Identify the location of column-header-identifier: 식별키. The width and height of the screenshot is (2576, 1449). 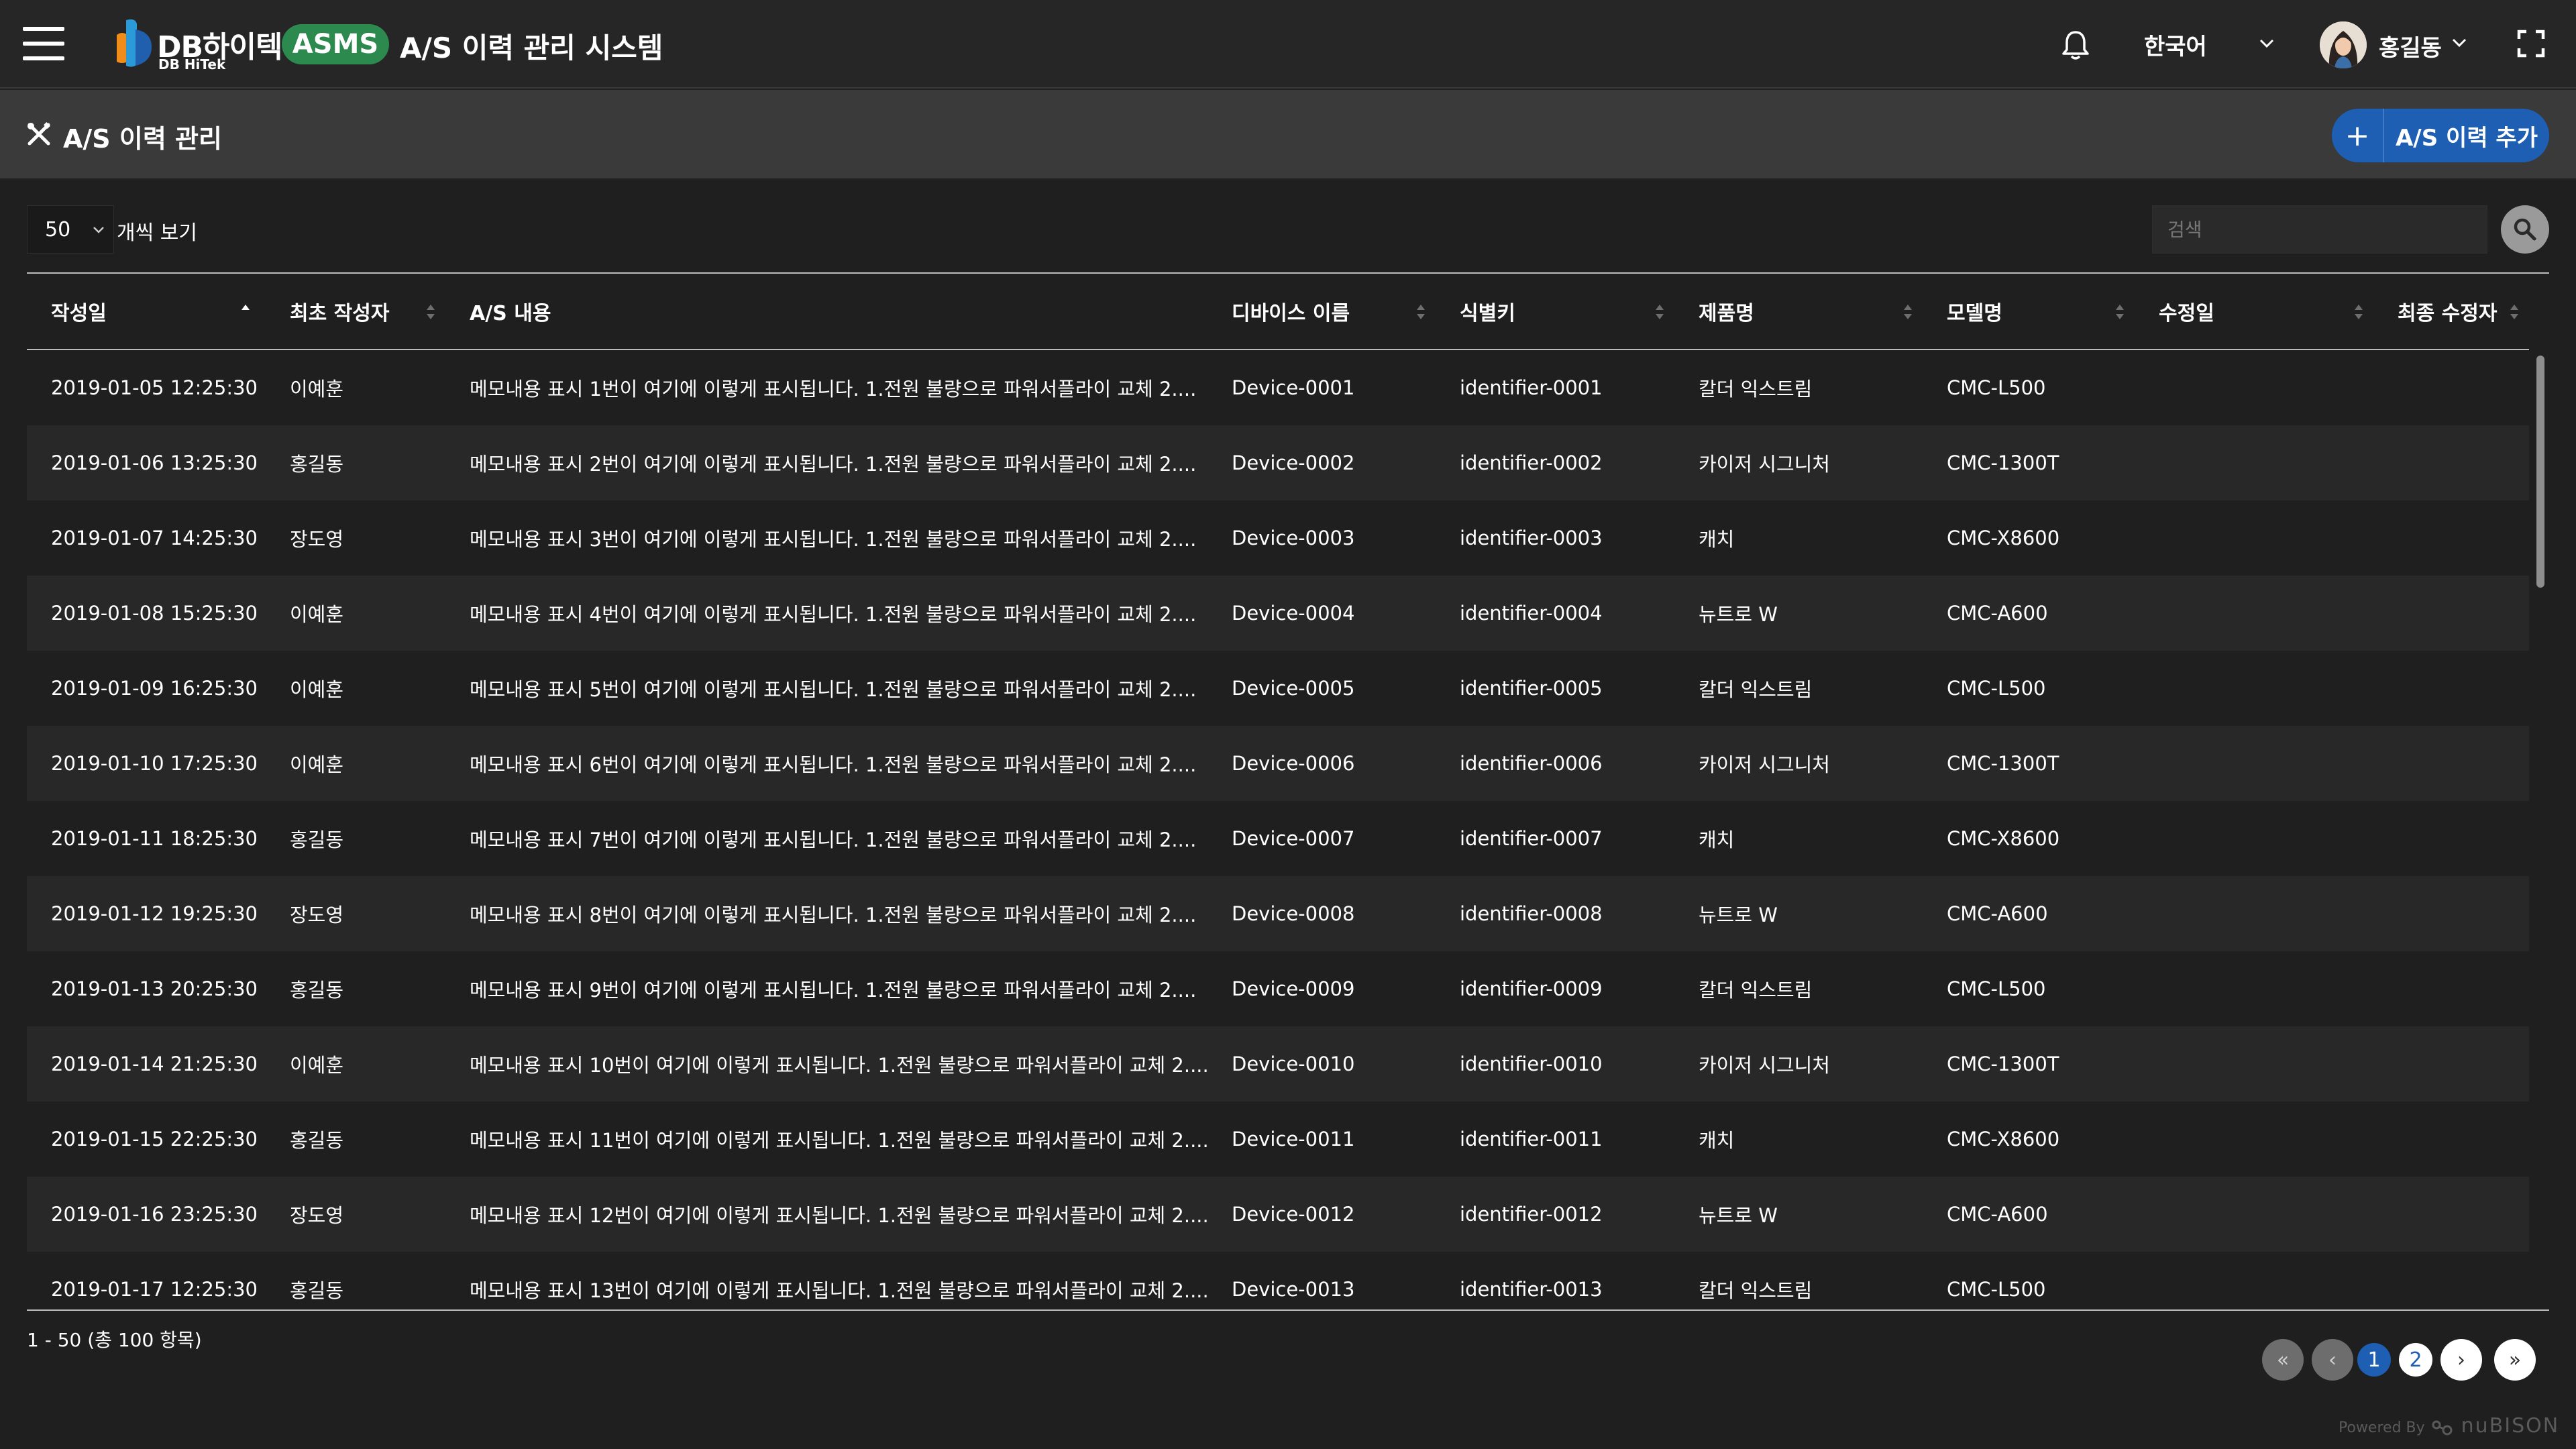
(1555, 311).